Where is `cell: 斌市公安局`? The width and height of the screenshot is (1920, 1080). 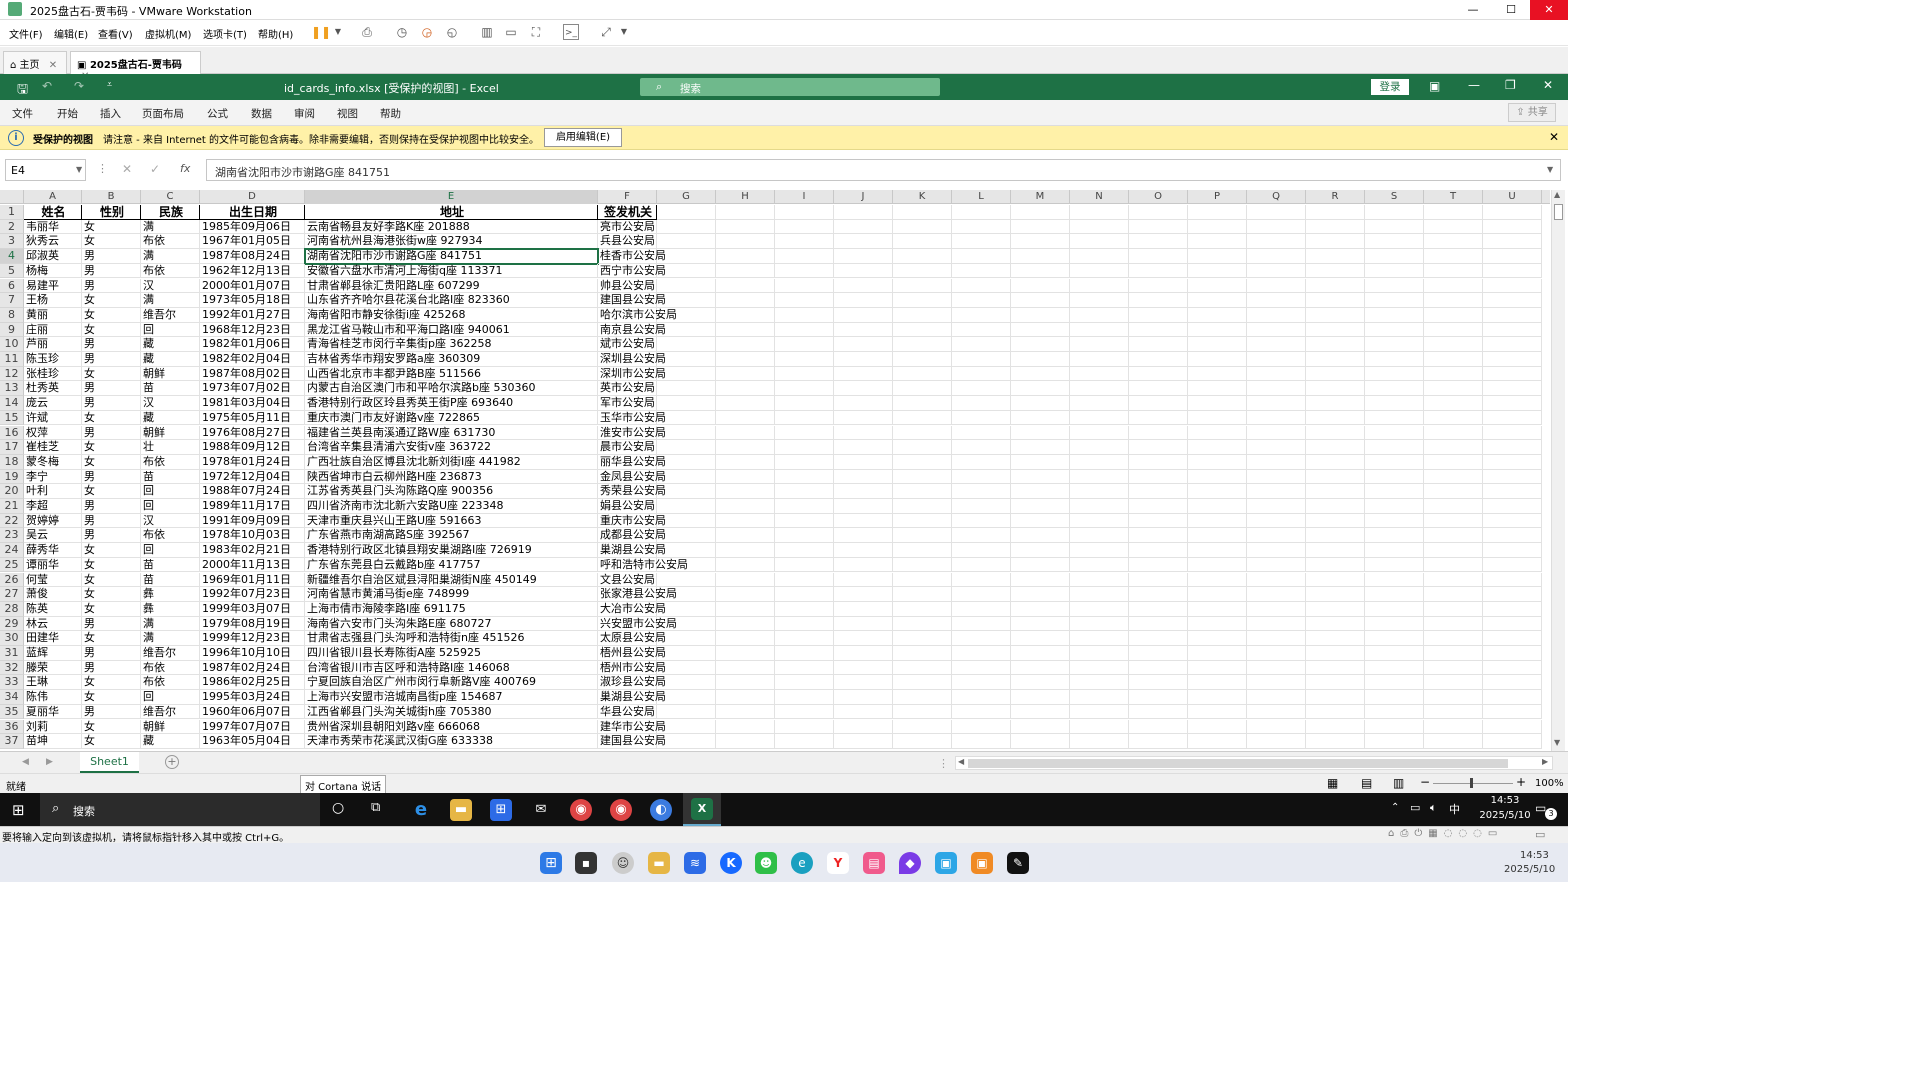
cell: 斌市公安局 is located at coordinates (627, 344).